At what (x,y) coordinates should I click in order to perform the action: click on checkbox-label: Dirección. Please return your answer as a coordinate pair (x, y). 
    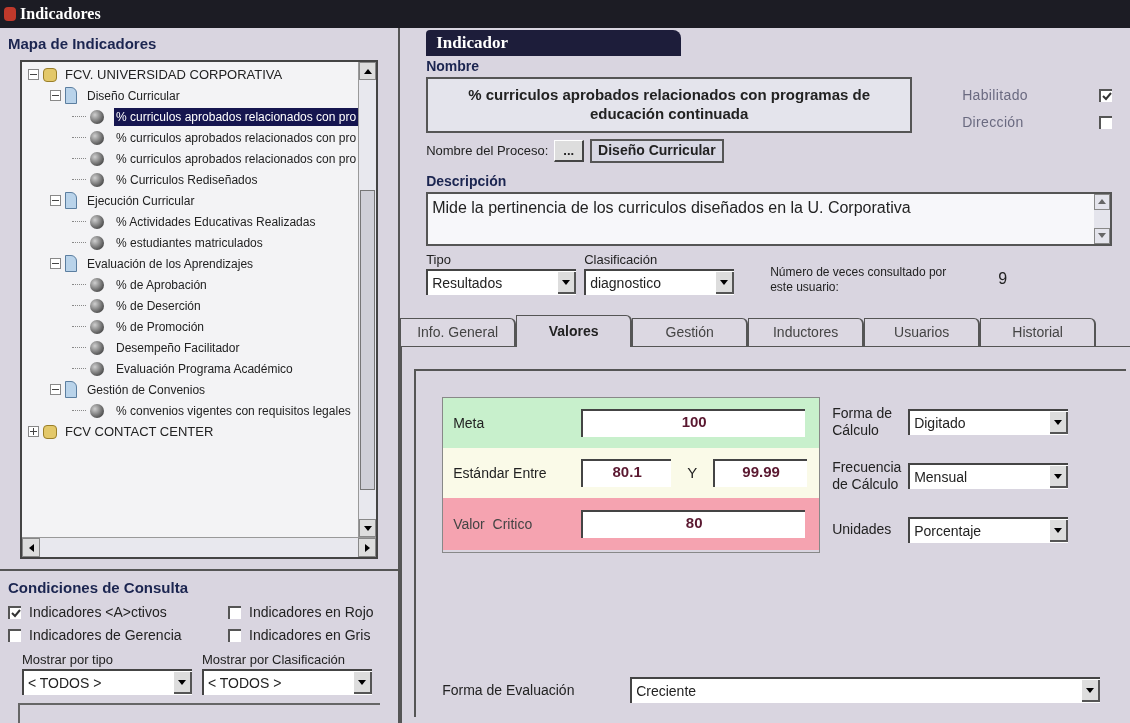
    Looking at the image, I should click on (993, 122).